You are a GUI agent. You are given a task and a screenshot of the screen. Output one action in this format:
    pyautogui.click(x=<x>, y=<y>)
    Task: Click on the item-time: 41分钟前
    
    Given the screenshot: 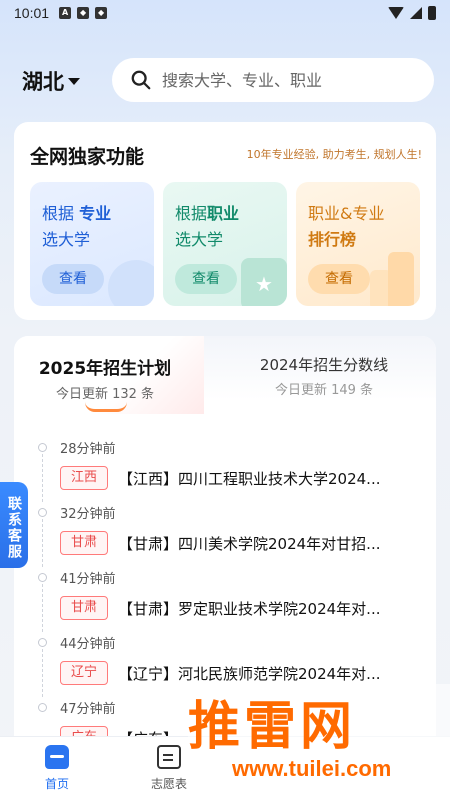 What is the action you would take?
    pyautogui.click(x=88, y=579)
    